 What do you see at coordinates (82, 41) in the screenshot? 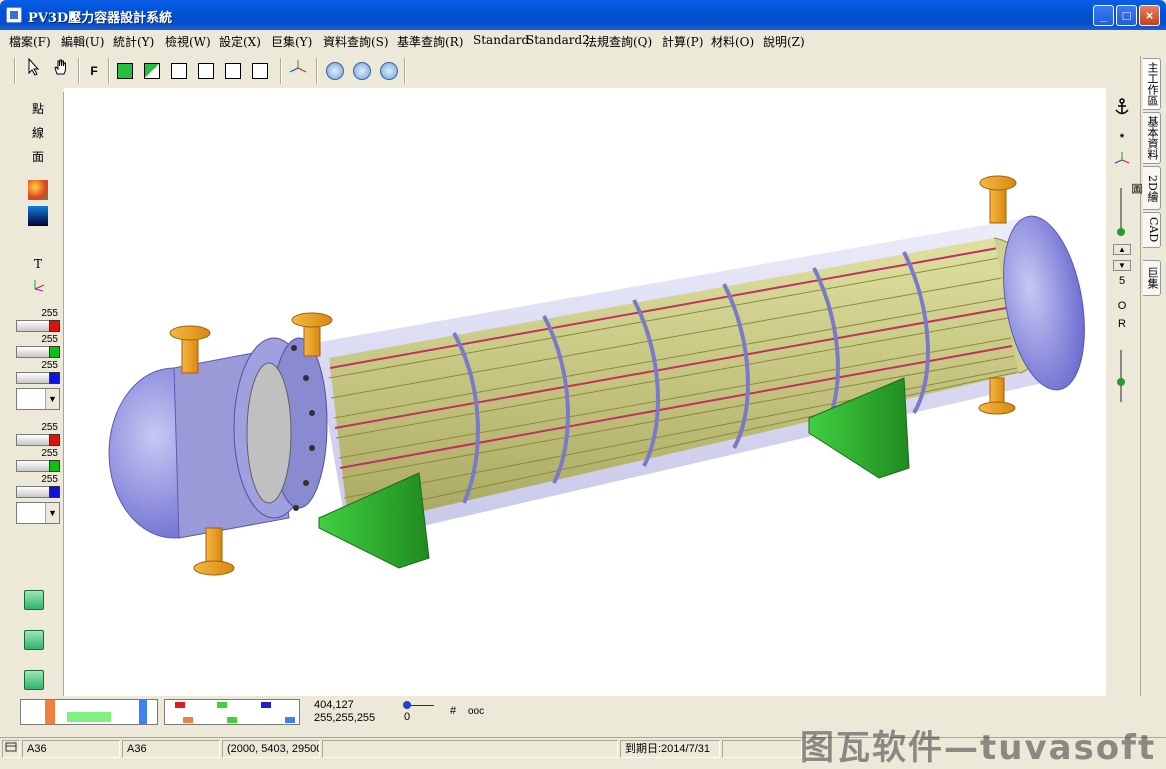
I see `menu-edit: 編輯(U)` at bounding box center [82, 41].